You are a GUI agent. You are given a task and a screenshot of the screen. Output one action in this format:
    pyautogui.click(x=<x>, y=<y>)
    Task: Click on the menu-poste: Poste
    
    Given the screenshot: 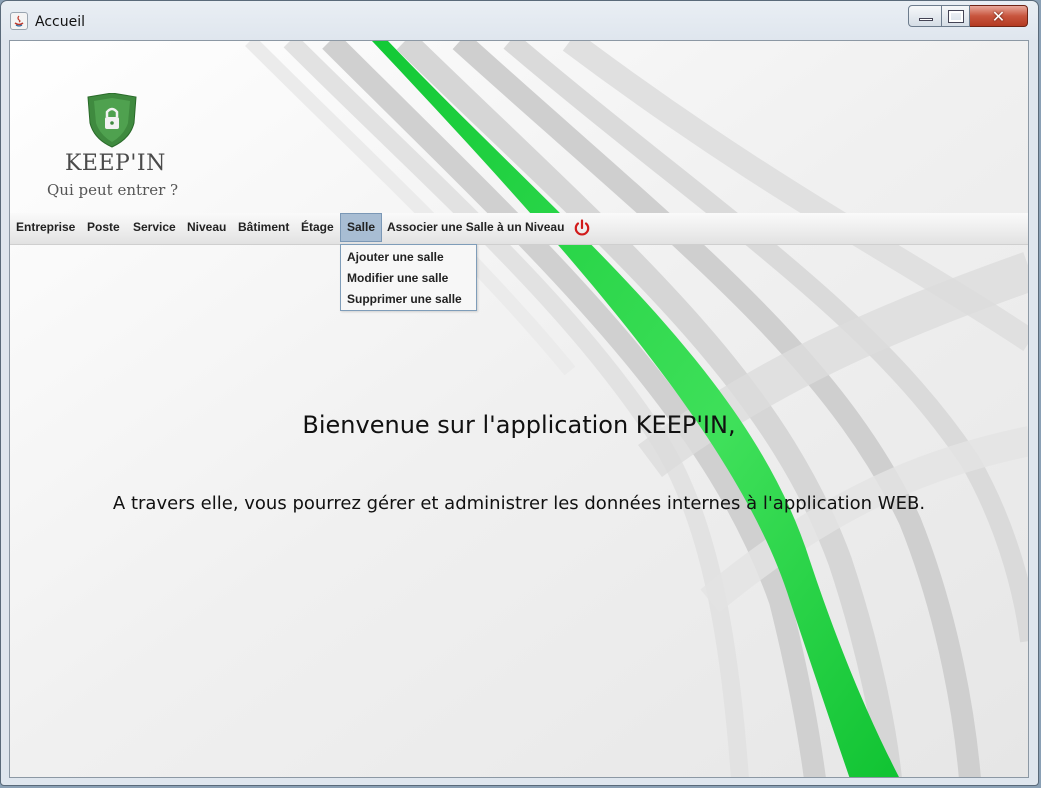 What is the action you would take?
    pyautogui.click(x=103, y=227)
    